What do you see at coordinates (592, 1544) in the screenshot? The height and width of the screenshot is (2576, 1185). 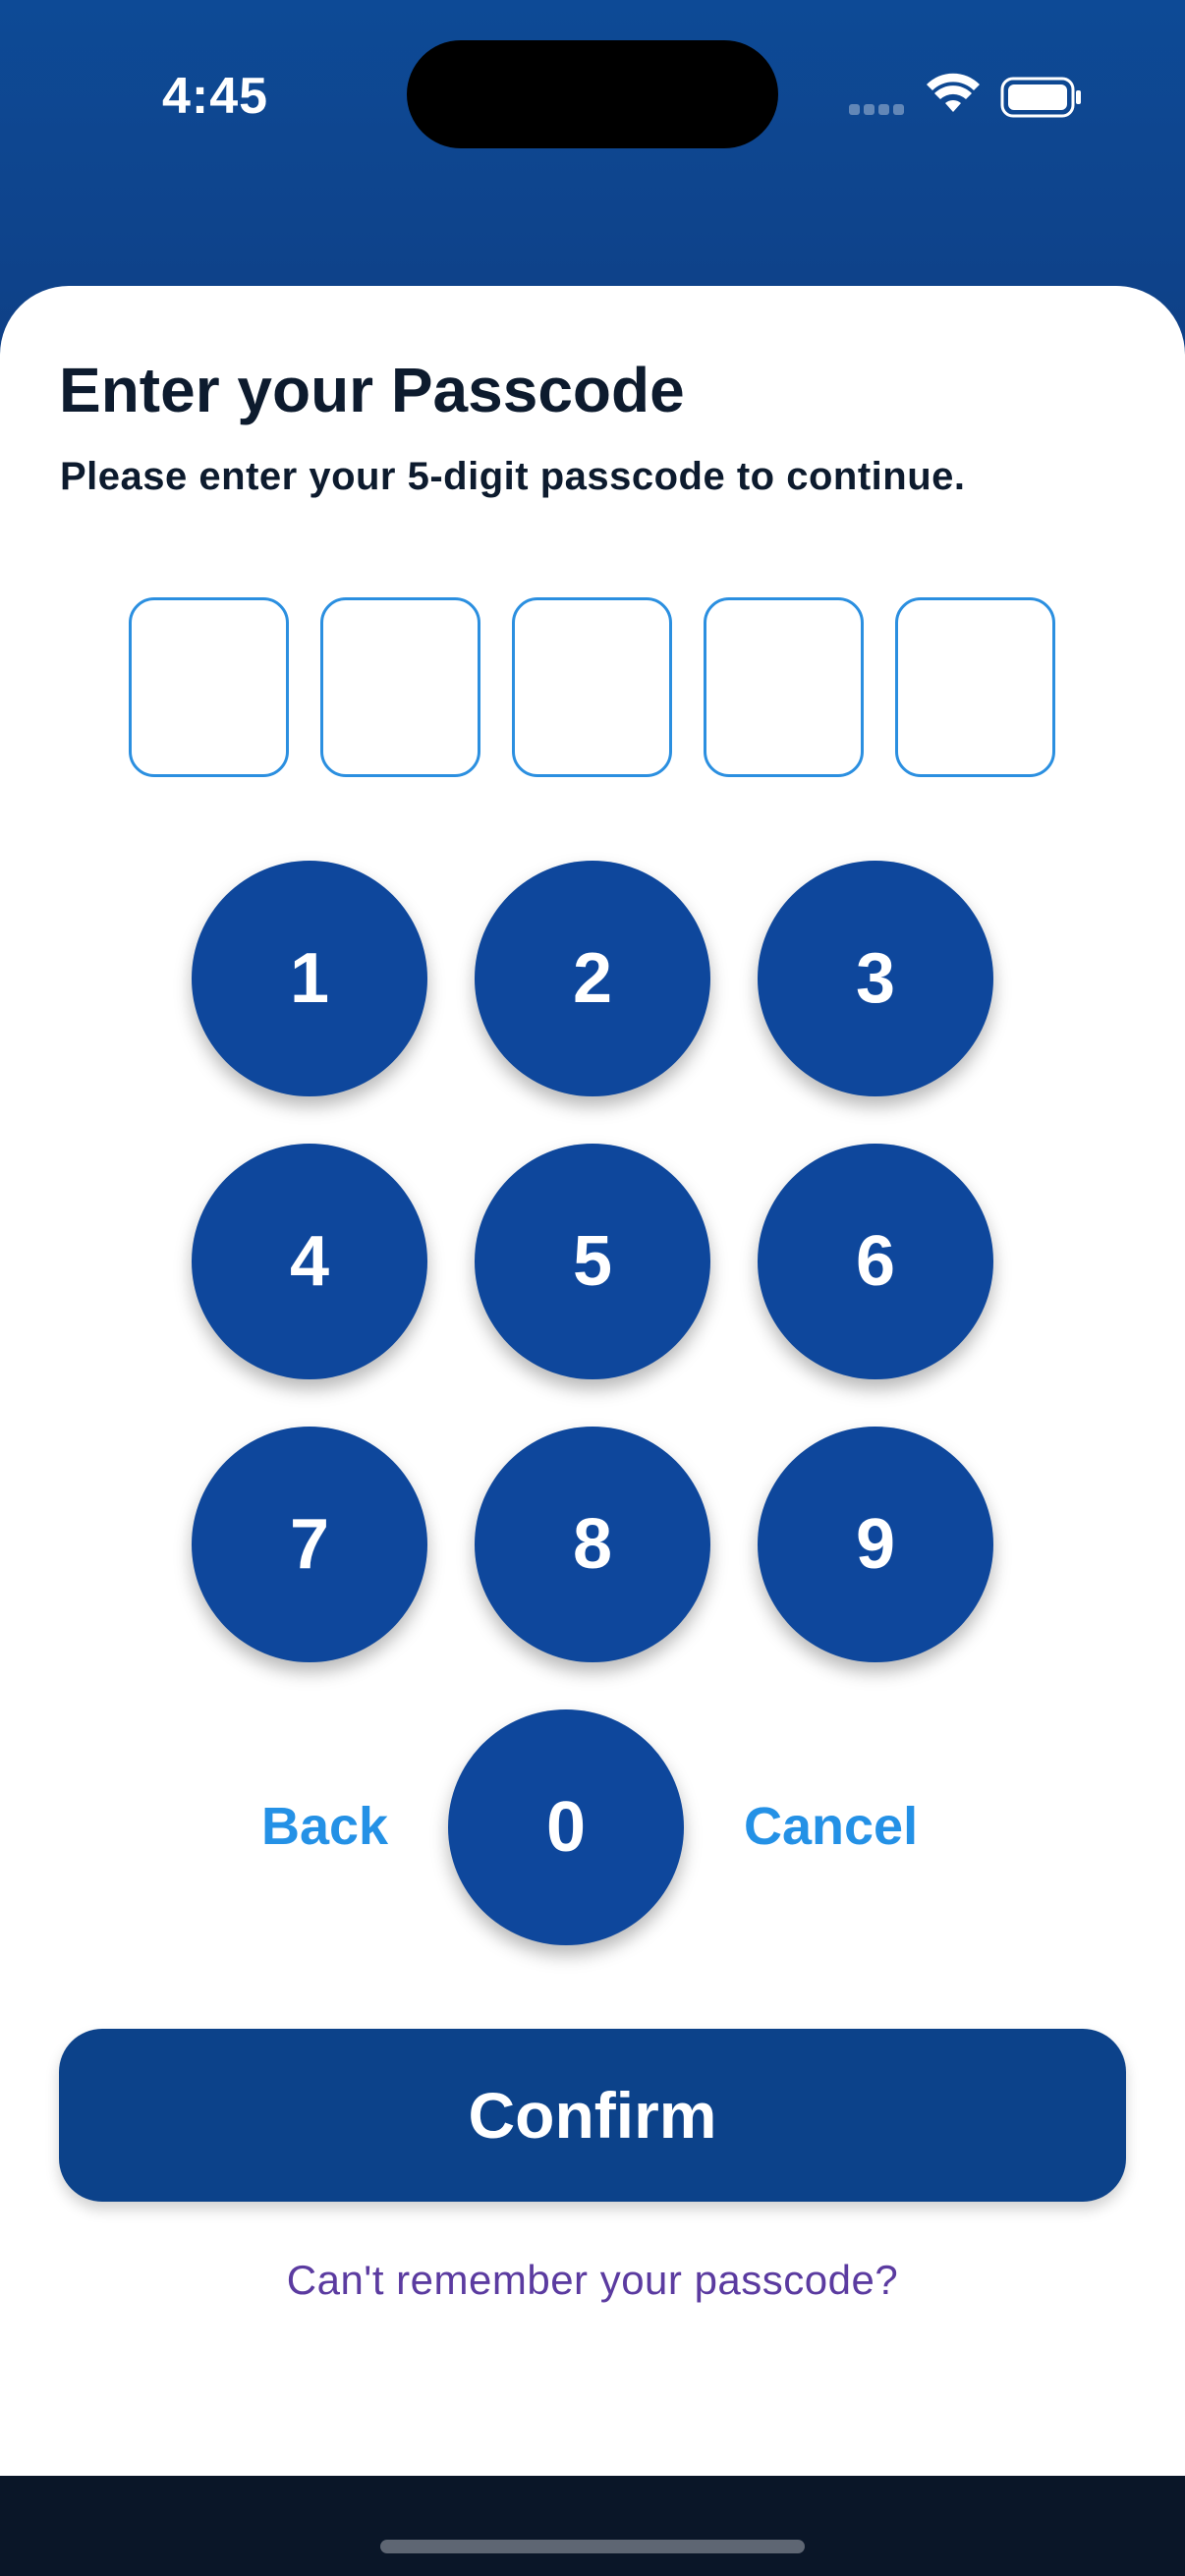 I see `keypad-key-8: 8` at bounding box center [592, 1544].